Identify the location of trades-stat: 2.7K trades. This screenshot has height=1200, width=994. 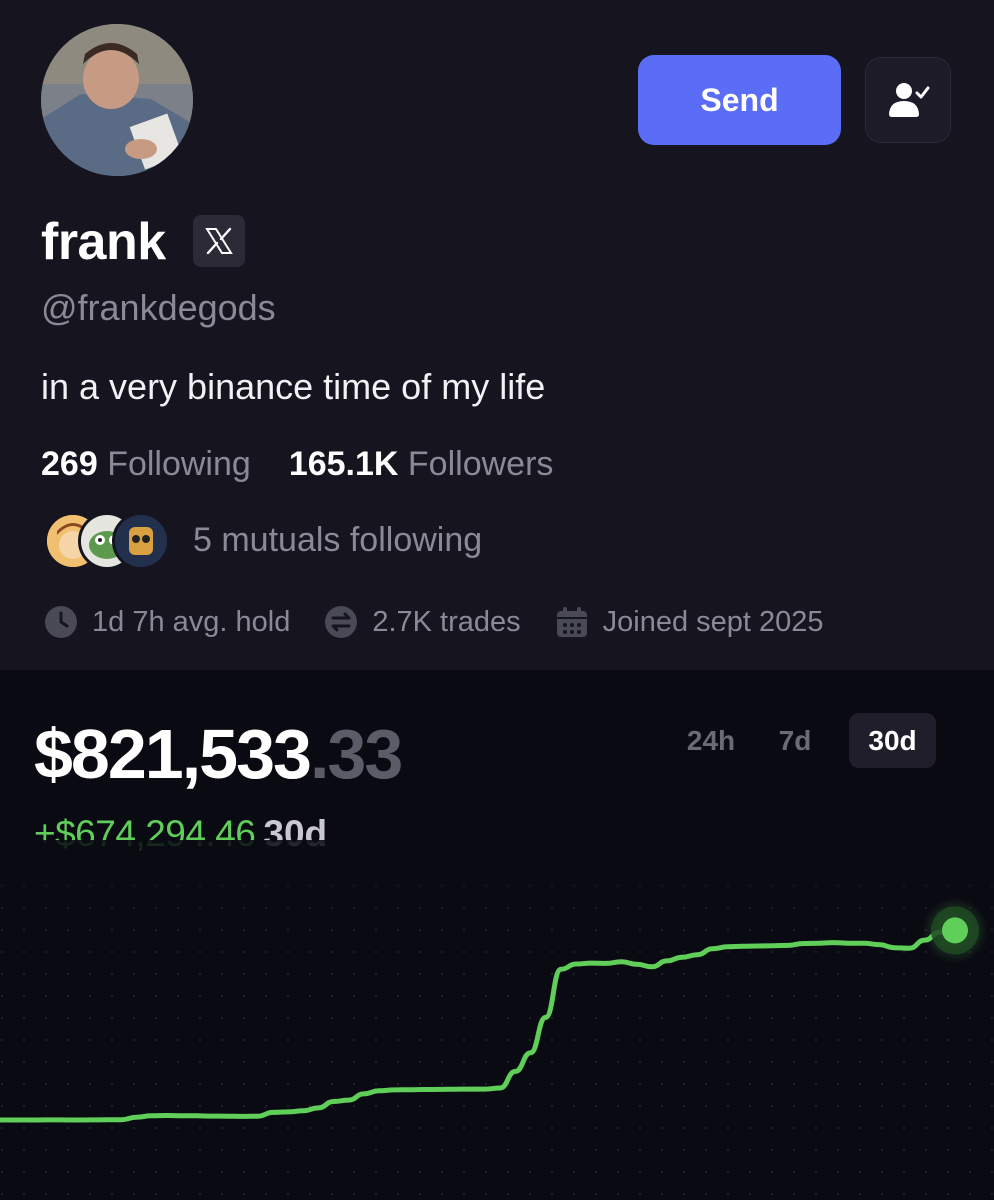
(422, 622).